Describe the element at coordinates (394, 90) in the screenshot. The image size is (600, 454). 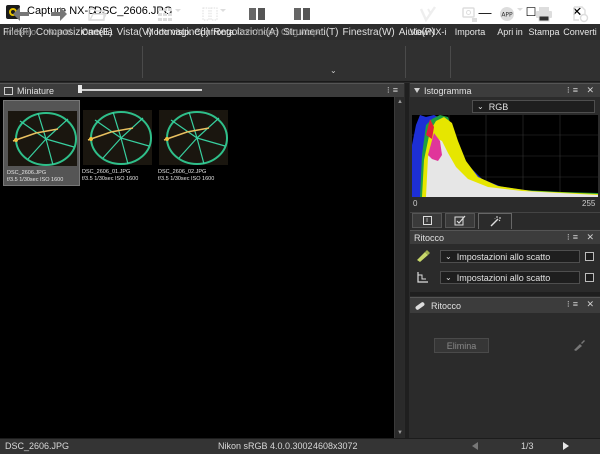
I see `panel-menu-icon: ⁝≡` at that location.